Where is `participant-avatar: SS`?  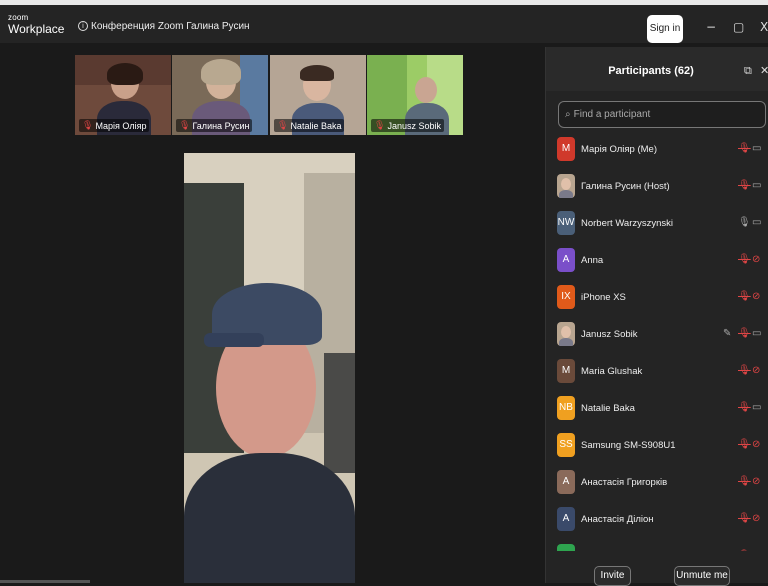
participant-avatar: SS is located at coordinates (566, 445).